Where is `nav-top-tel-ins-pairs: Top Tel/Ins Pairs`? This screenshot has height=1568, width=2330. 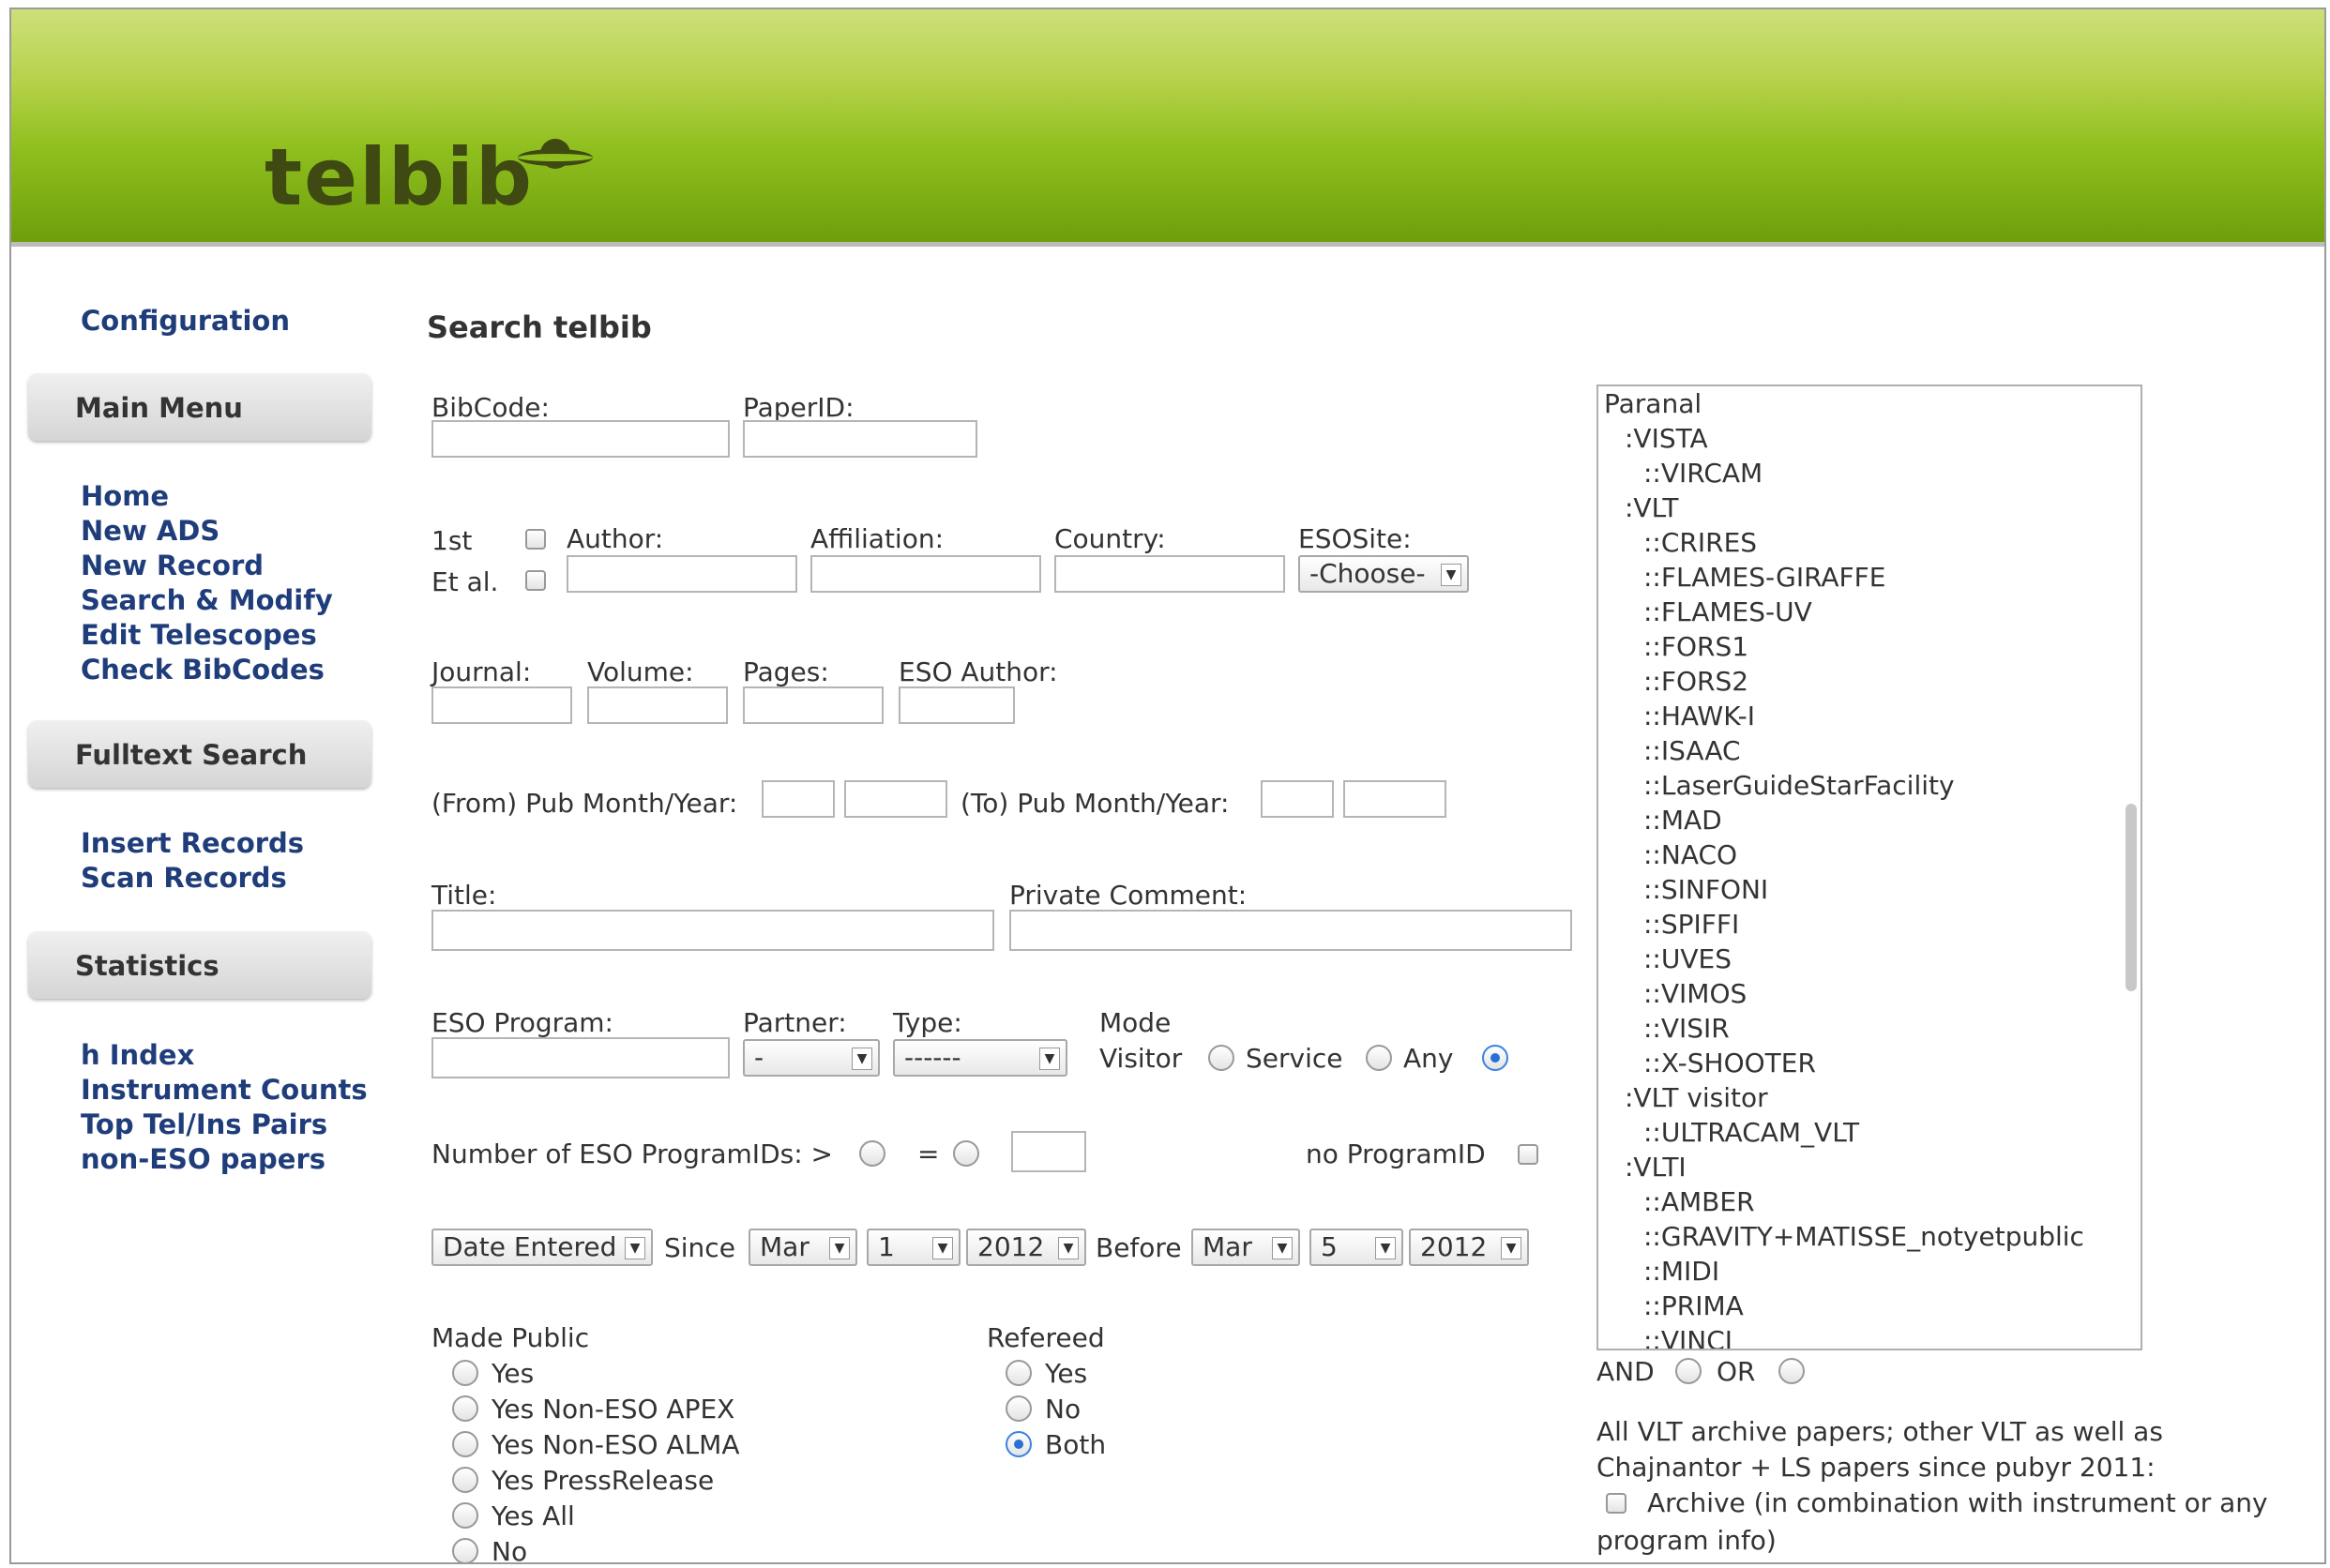
nav-top-tel-ins-pairs: Top Tel/Ins Pairs is located at coordinates (204, 1124).